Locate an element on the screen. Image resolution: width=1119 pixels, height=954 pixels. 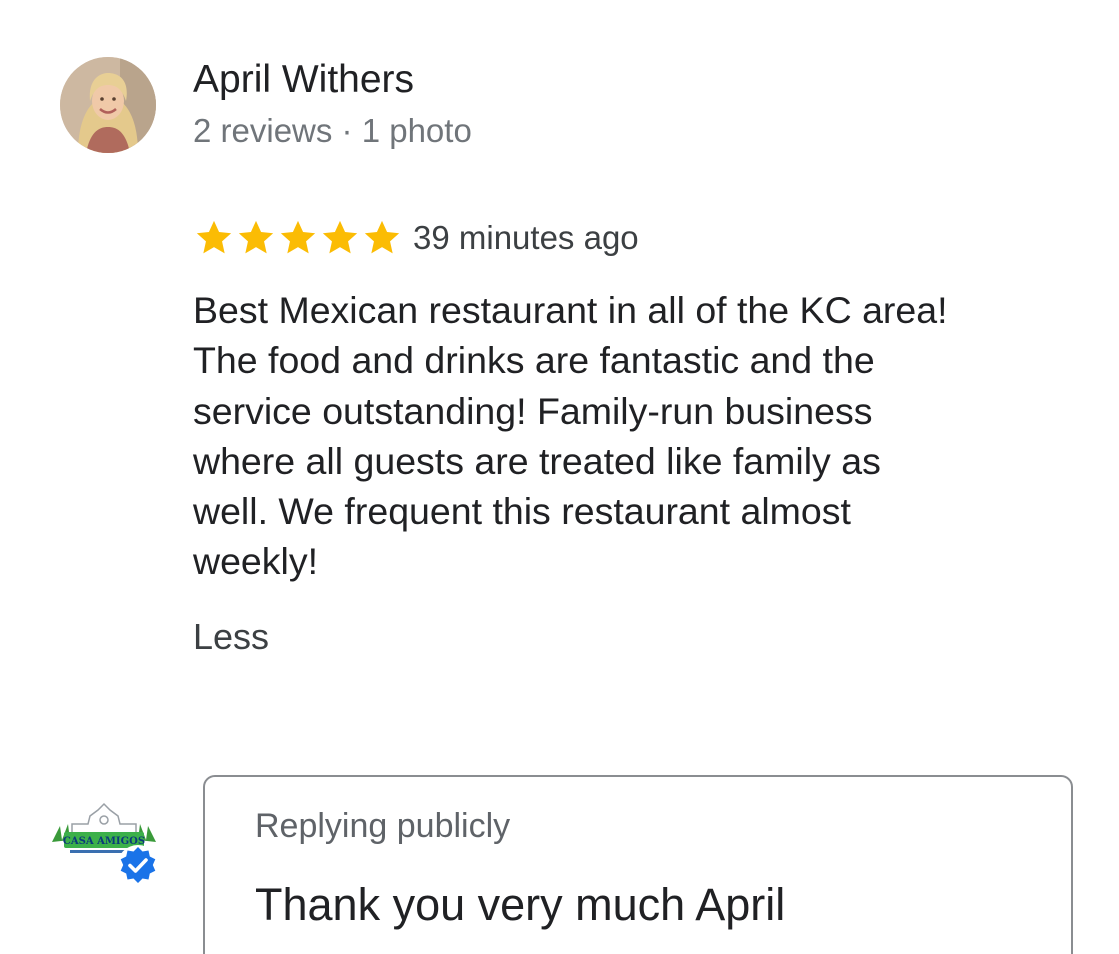
review-timestamp: 39 minutes ago is located at coordinates (526, 237).